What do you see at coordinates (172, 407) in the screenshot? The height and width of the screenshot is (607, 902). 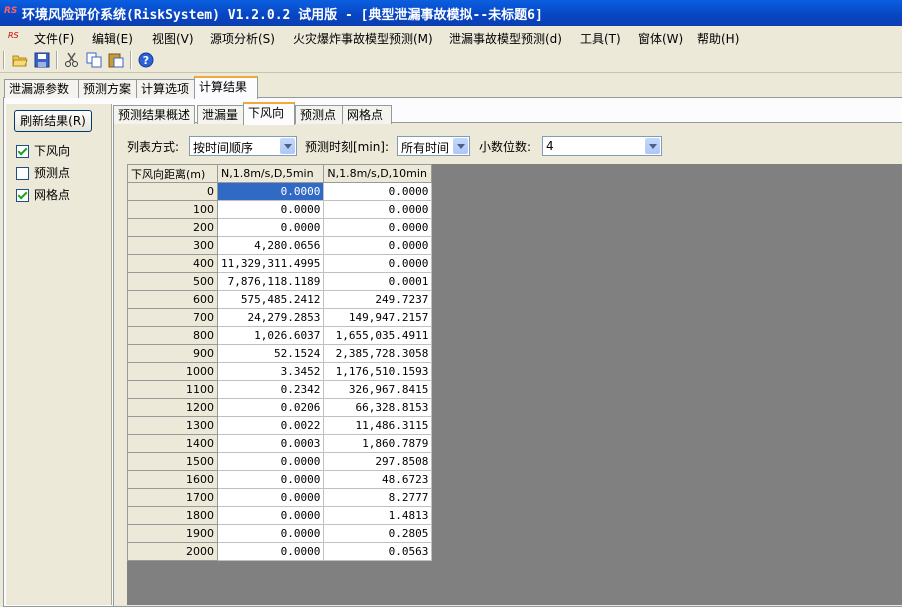 I see `row-header-distance: 1200` at bounding box center [172, 407].